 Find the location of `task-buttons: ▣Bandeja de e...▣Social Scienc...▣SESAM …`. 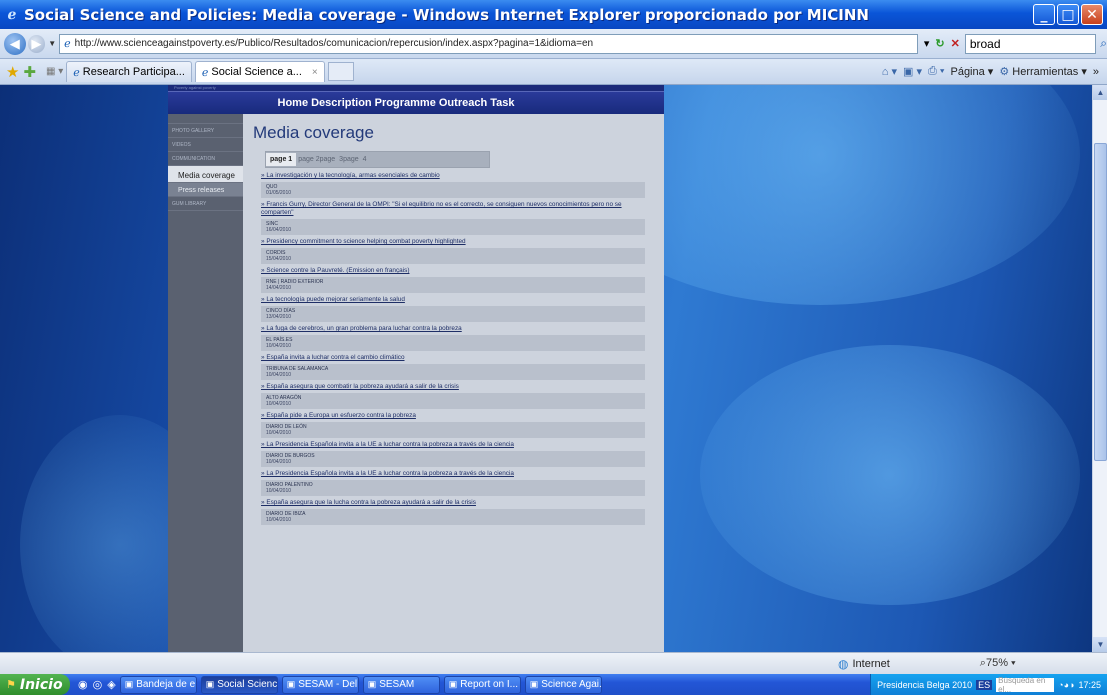

task-buttons: ▣Bandeja de e...▣Social Scienc...▣SESAM … is located at coordinates (359, 684).